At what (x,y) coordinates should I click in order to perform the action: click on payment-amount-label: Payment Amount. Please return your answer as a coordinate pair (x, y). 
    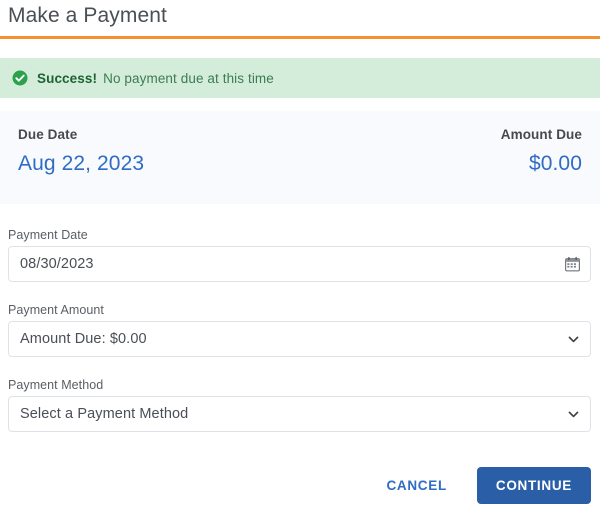
    Looking at the image, I should click on (56, 310).